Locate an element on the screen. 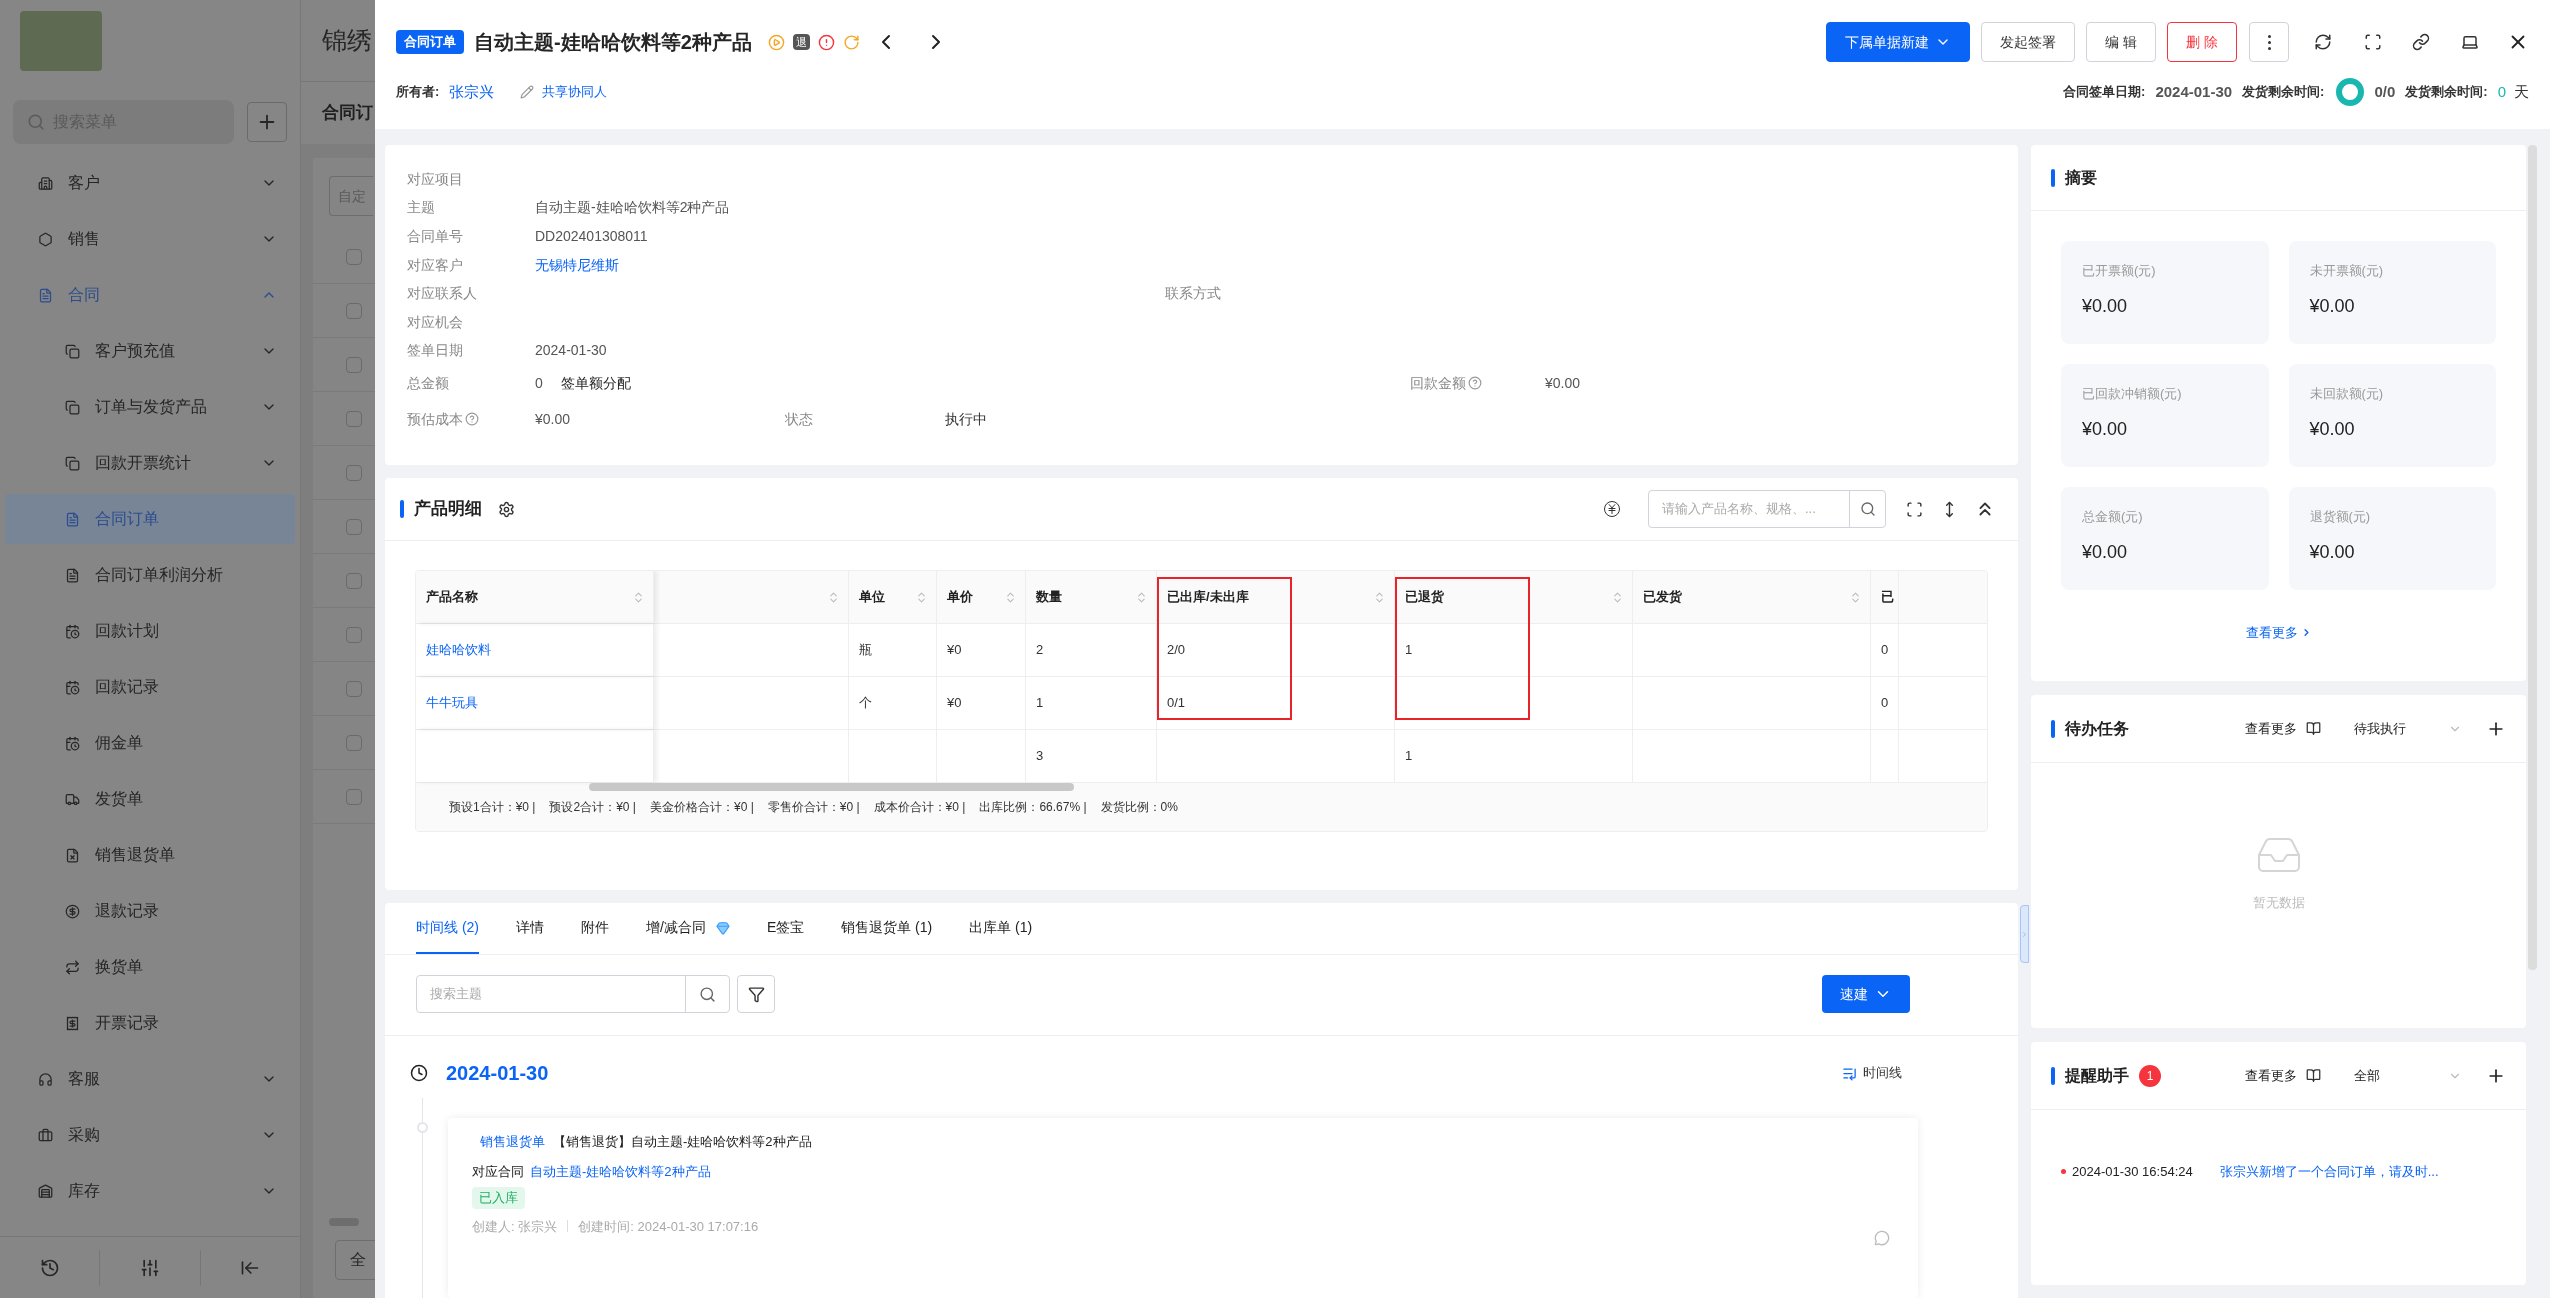 Image resolution: width=2550 pixels, height=1298 pixels. owner-link: 张宗兴 is located at coordinates (472, 92).